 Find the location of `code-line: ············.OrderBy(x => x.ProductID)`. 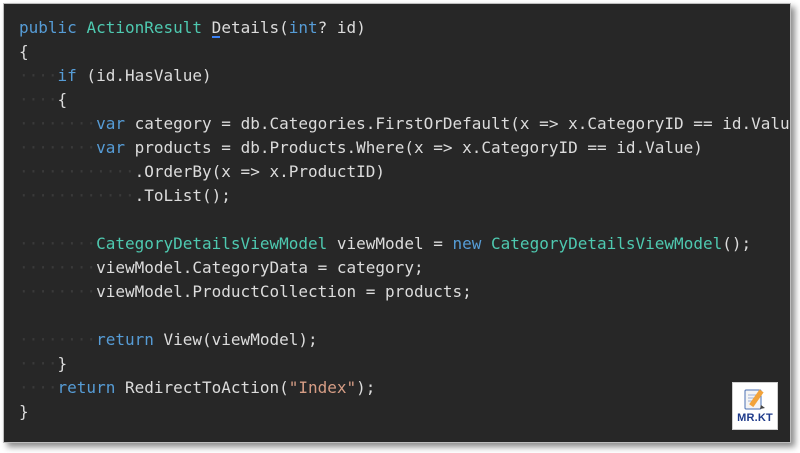

code-line: ············.OrderBy(x => x.ProductID) is located at coordinates (404, 172).